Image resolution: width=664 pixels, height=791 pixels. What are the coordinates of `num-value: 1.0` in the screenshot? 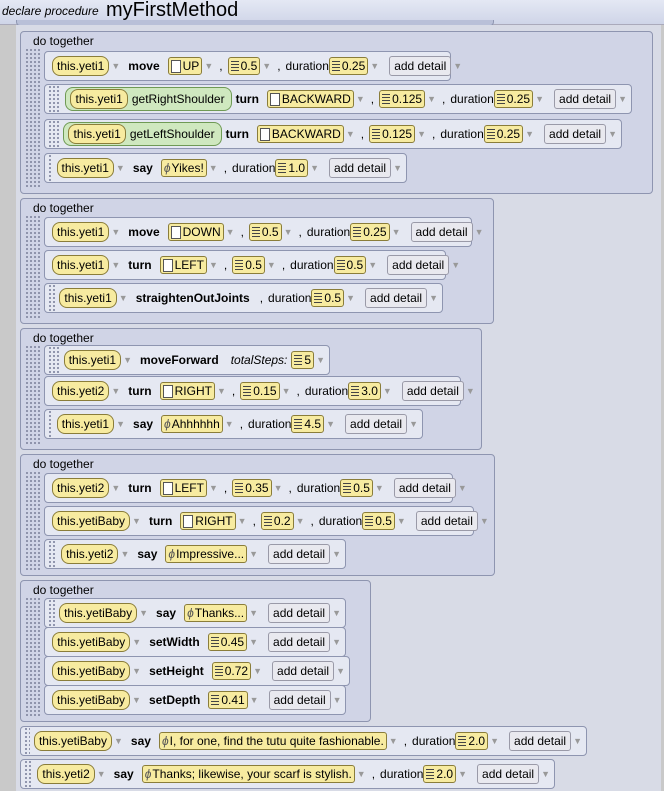 It's located at (292, 168).